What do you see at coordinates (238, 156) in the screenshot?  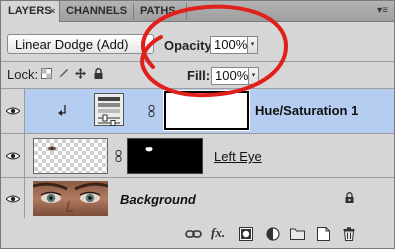 I see `layer-name: Left Eye` at bounding box center [238, 156].